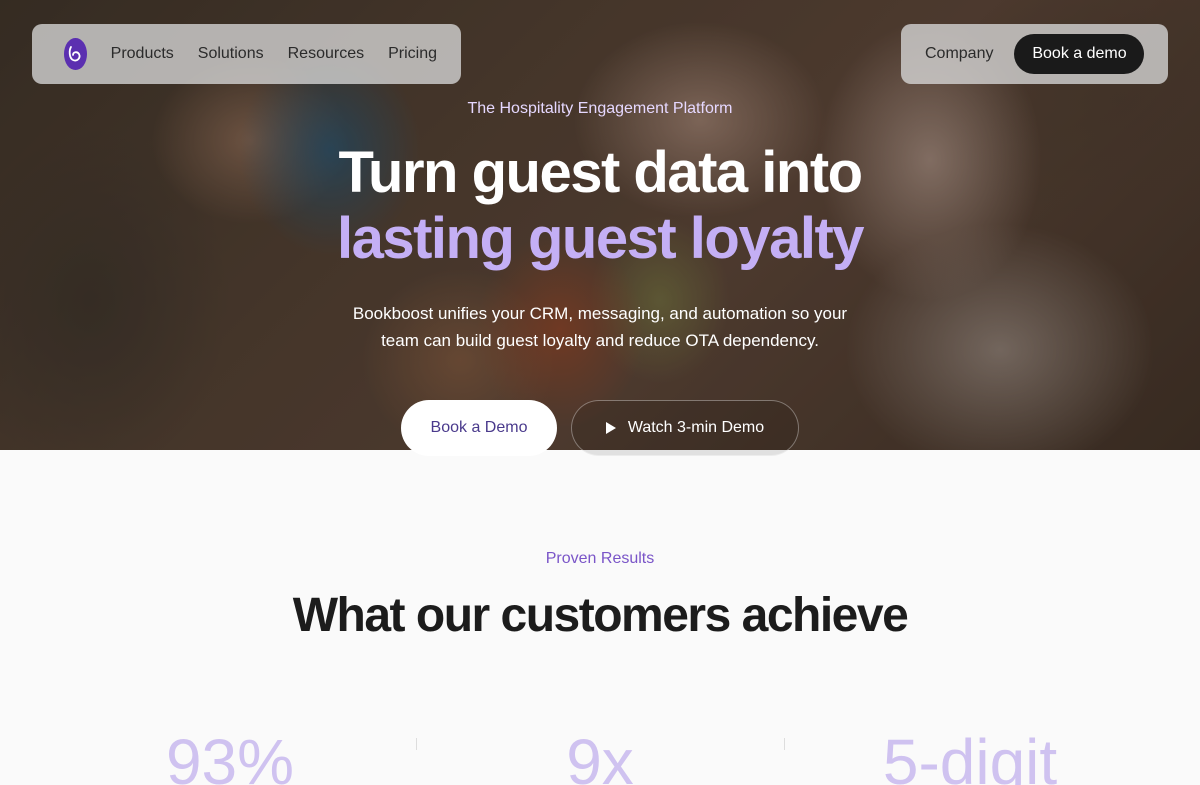 This screenshot has height=785, width=1200. Describe the element at coordinates (600, 615) in the screenshot. I see `results-title: What our customers achieve` at that location.